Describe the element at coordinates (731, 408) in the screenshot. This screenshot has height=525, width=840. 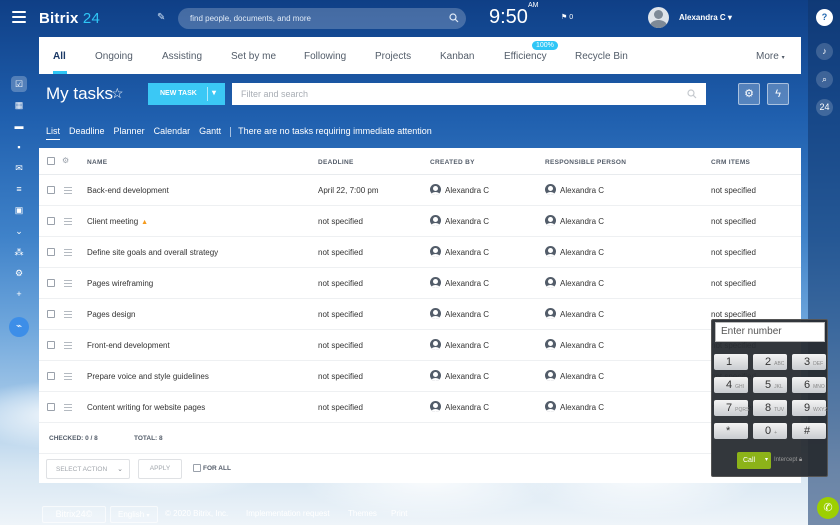
I see `dial-key: 7 PQRS` at that location.